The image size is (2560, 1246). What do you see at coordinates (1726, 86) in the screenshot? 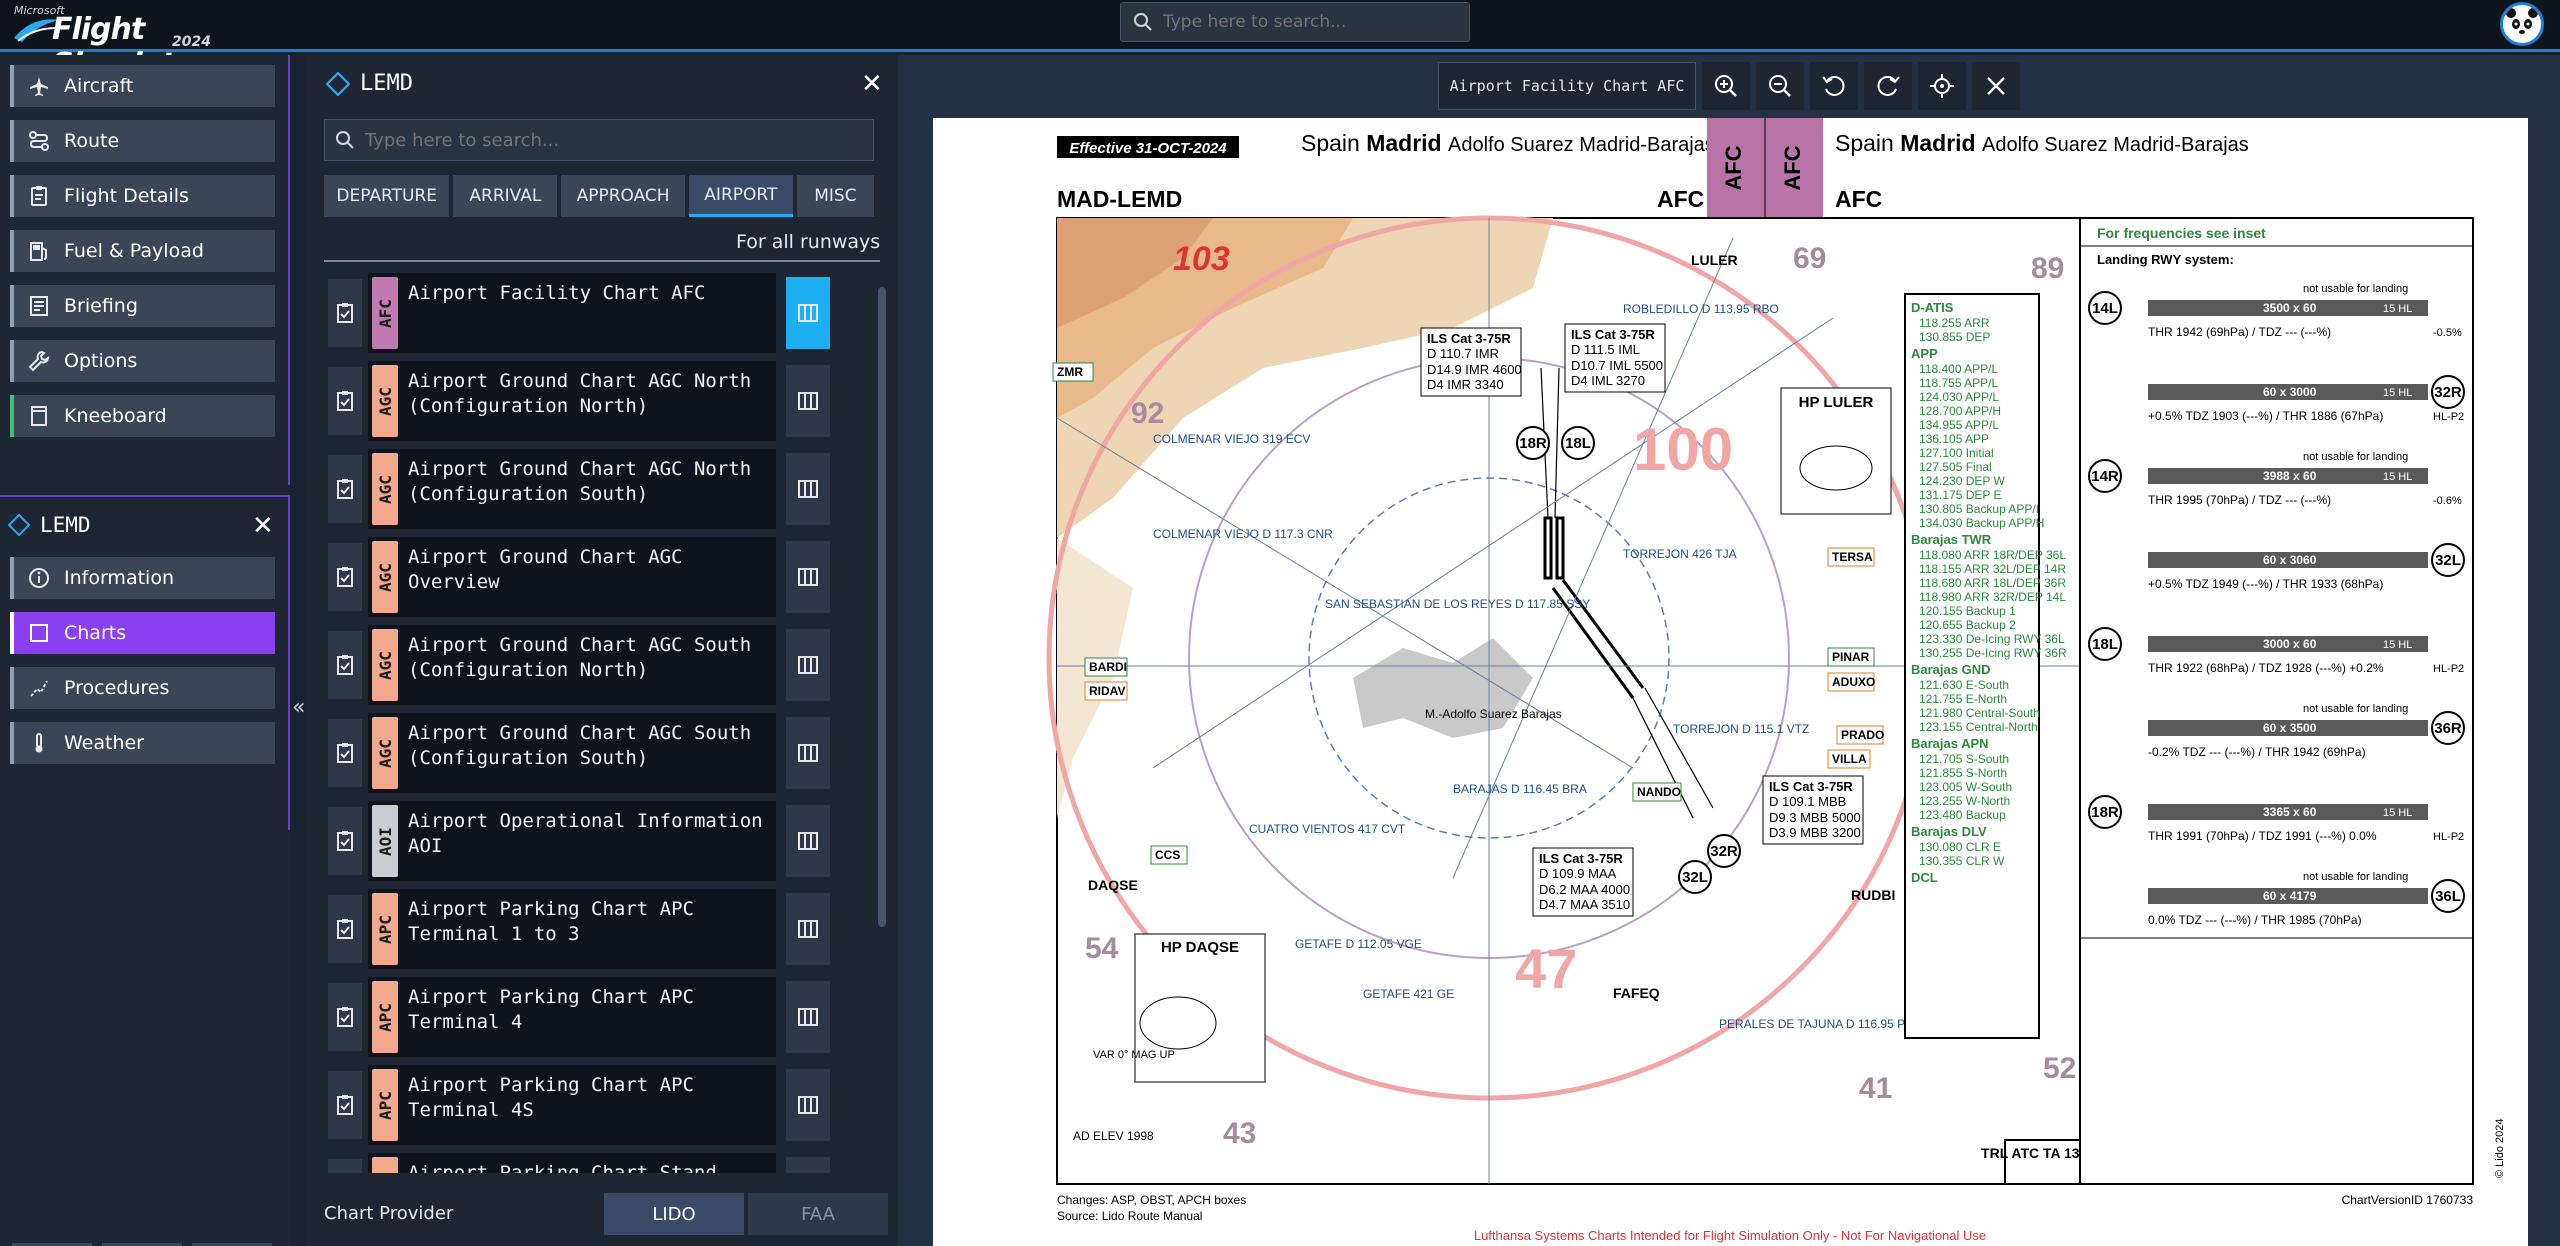
I see `zoom-in-button` at bounding box center [1726, 86].